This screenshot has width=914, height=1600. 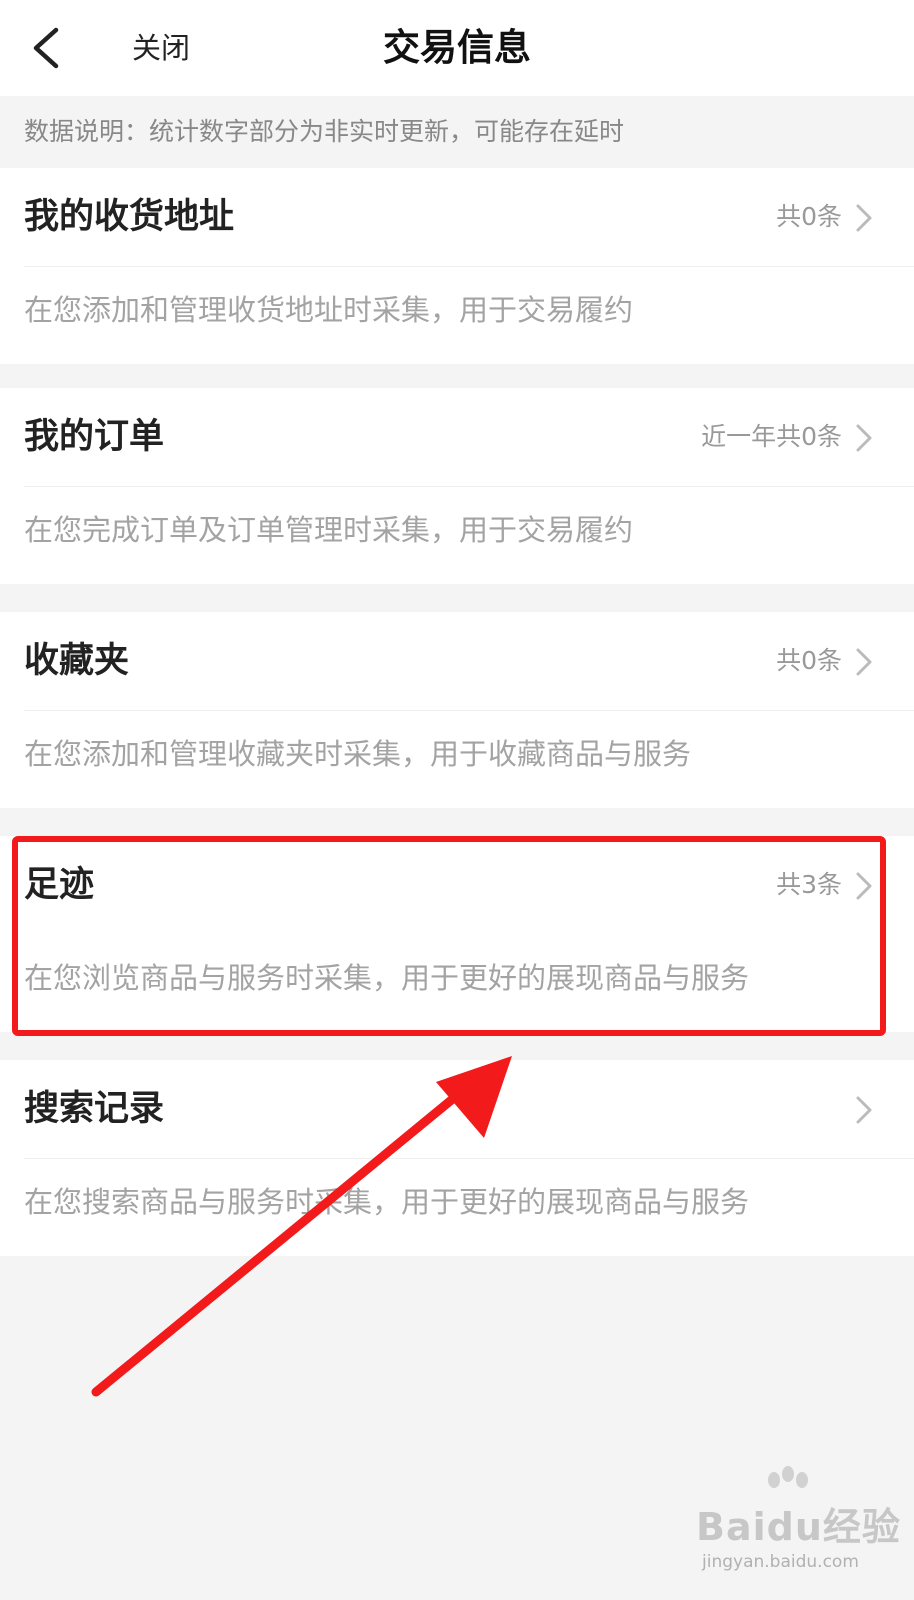 What do you see at coordinates (457, 1109) in the screenshot?
I see `search-history-row: 搜索记录` at bounding box center [457, 1109].